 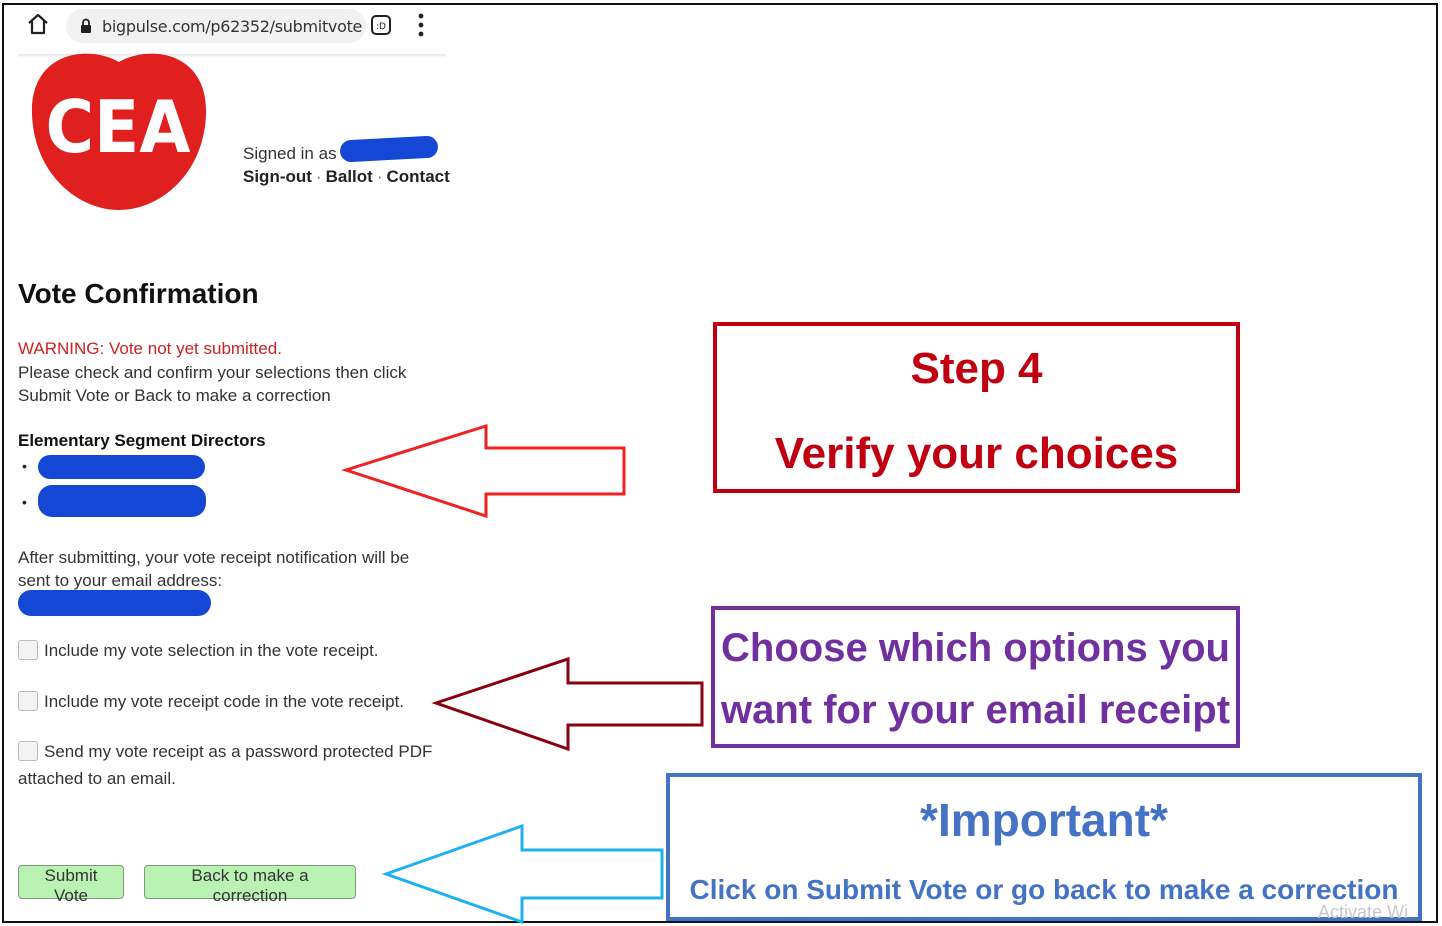 I want to click on overflow-menu-icon, so click(x=421, y=25).